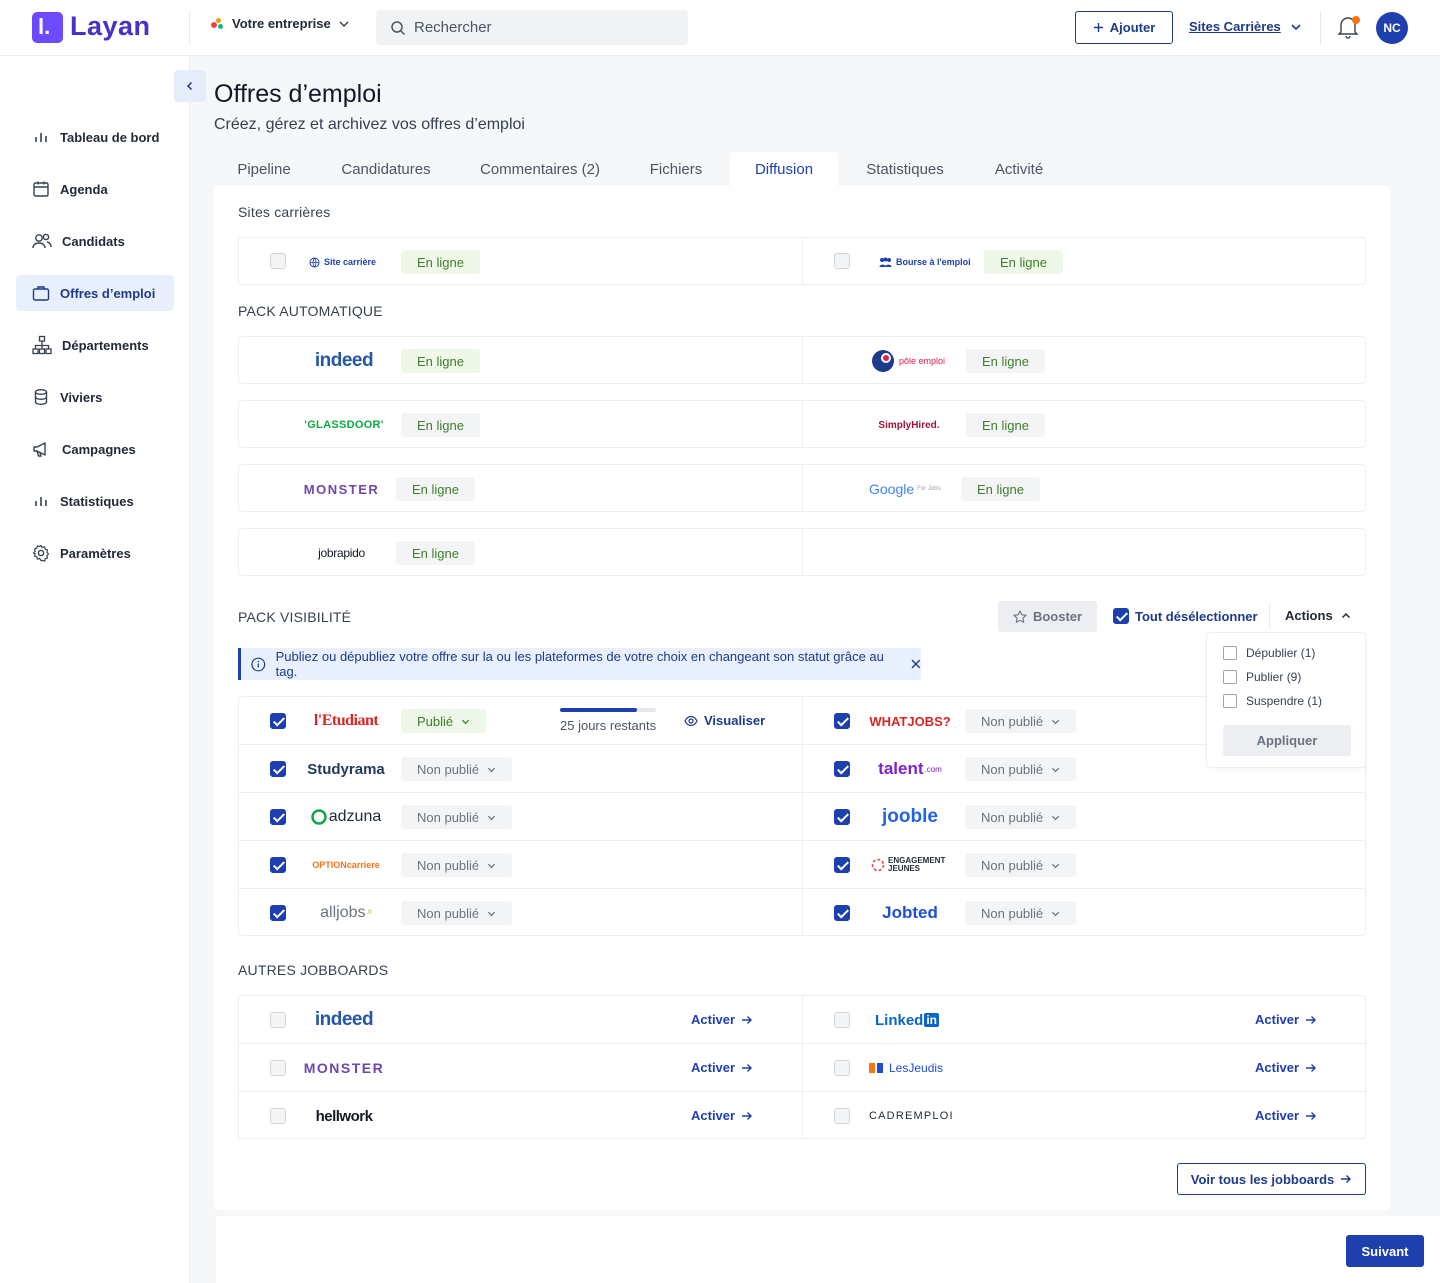  What do you see at coordinates (1121, 616) in the screenshot?
I see `deselect-all-checkbox` at bounding box center [1121, 616].